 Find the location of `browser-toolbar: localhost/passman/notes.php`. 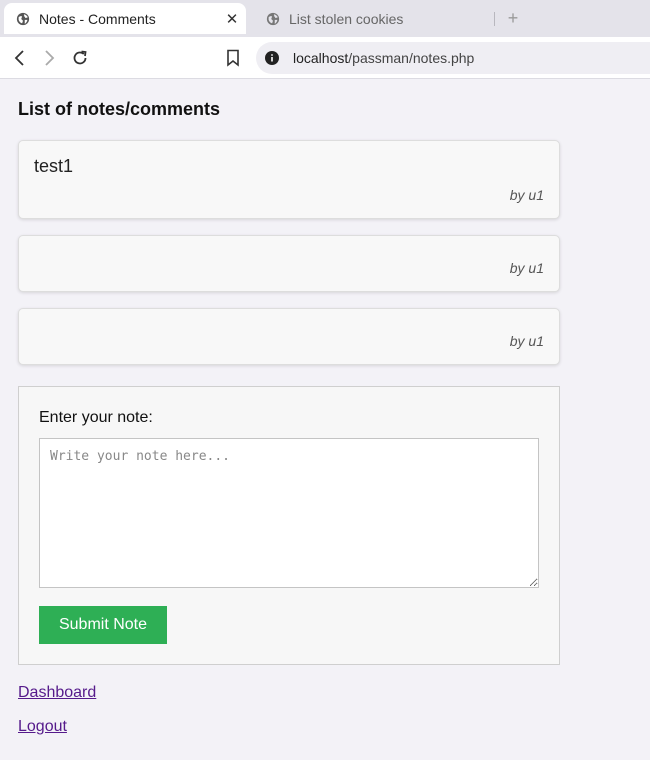

browser-toolbar: localhost/passman/notes.php is located at coordinates (325, 58).